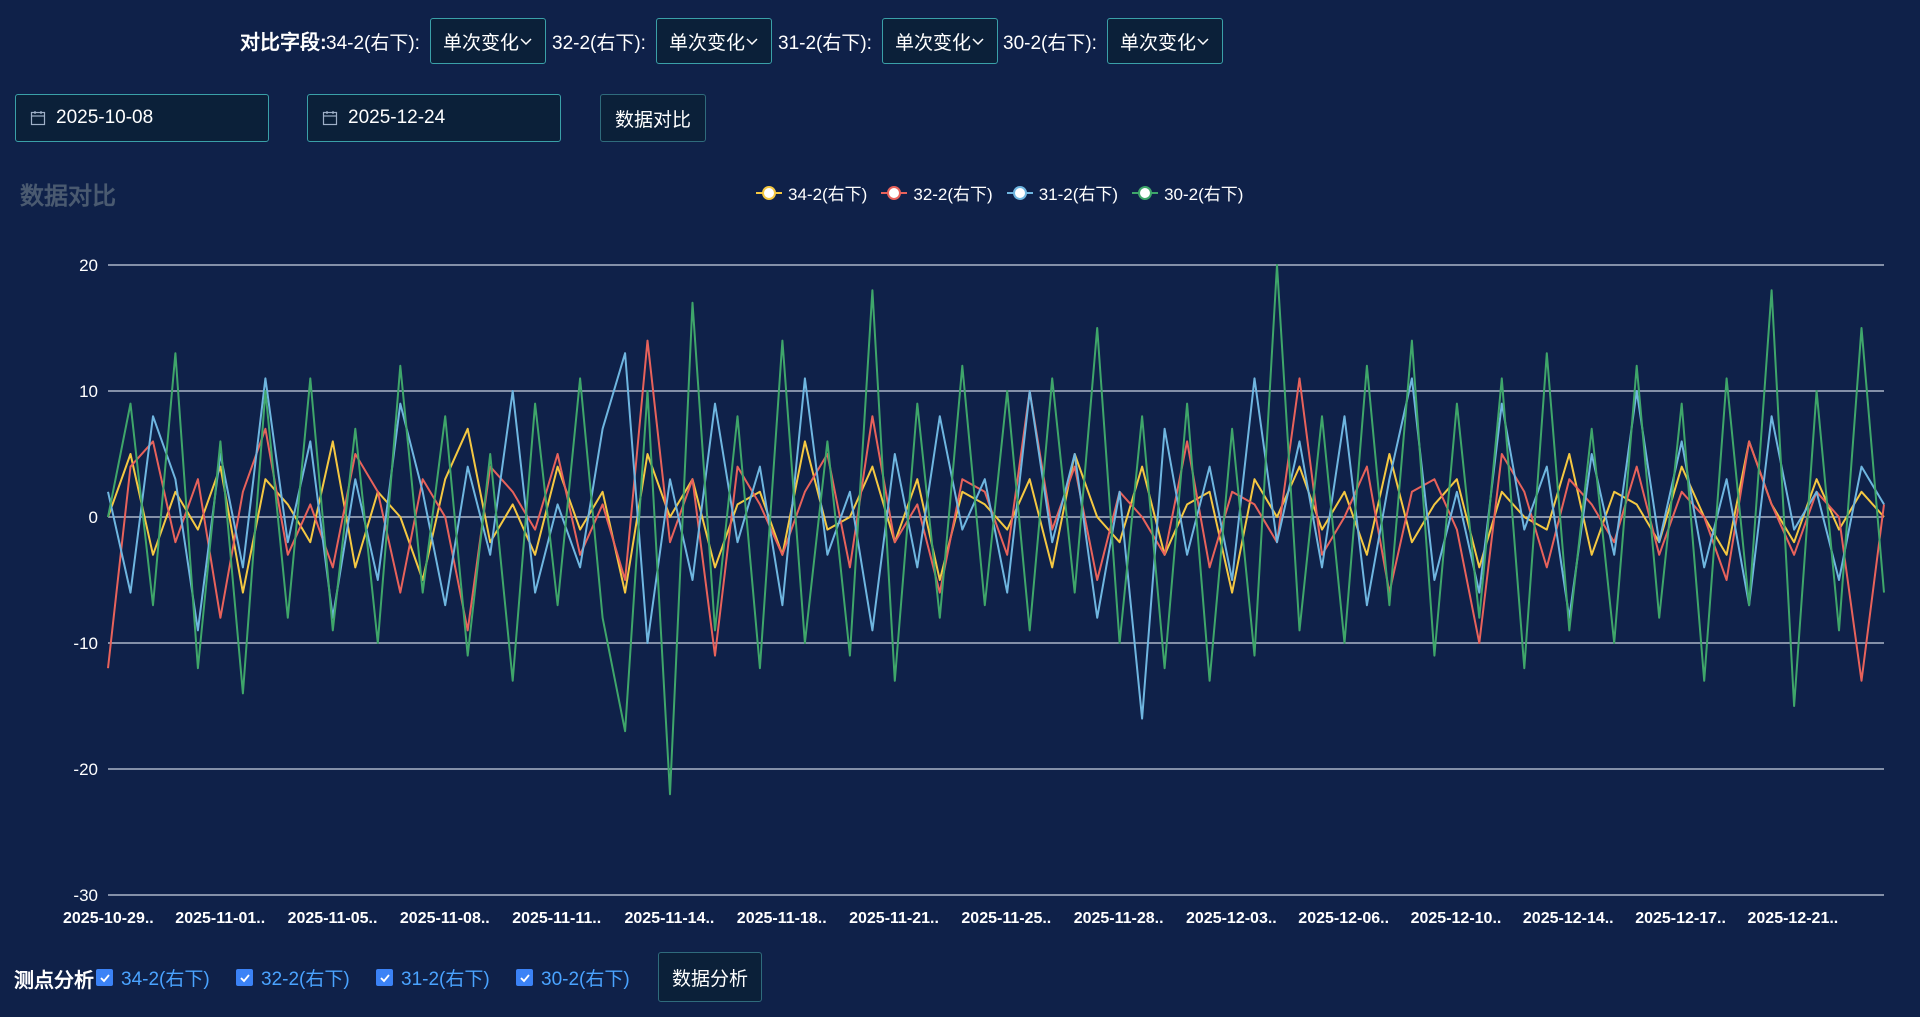 The image size is (1920, 1017). What do you see at coordinates (1006, 918) in the screenshot?
I see `x-tick-label: 2025-11-25..` at bounding box center [1006, 918].